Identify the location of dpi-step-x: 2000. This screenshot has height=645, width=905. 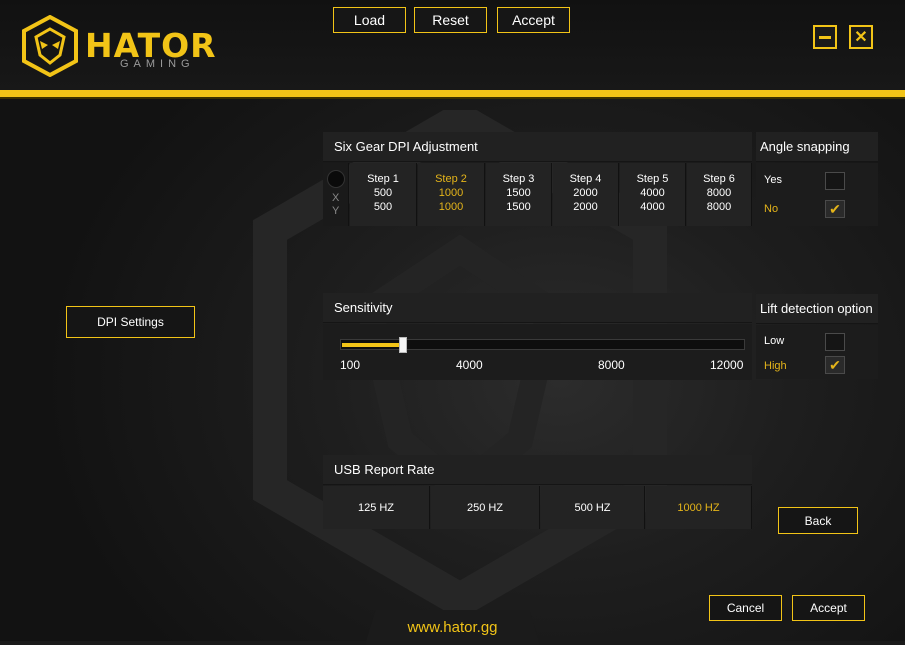
(585, 193).